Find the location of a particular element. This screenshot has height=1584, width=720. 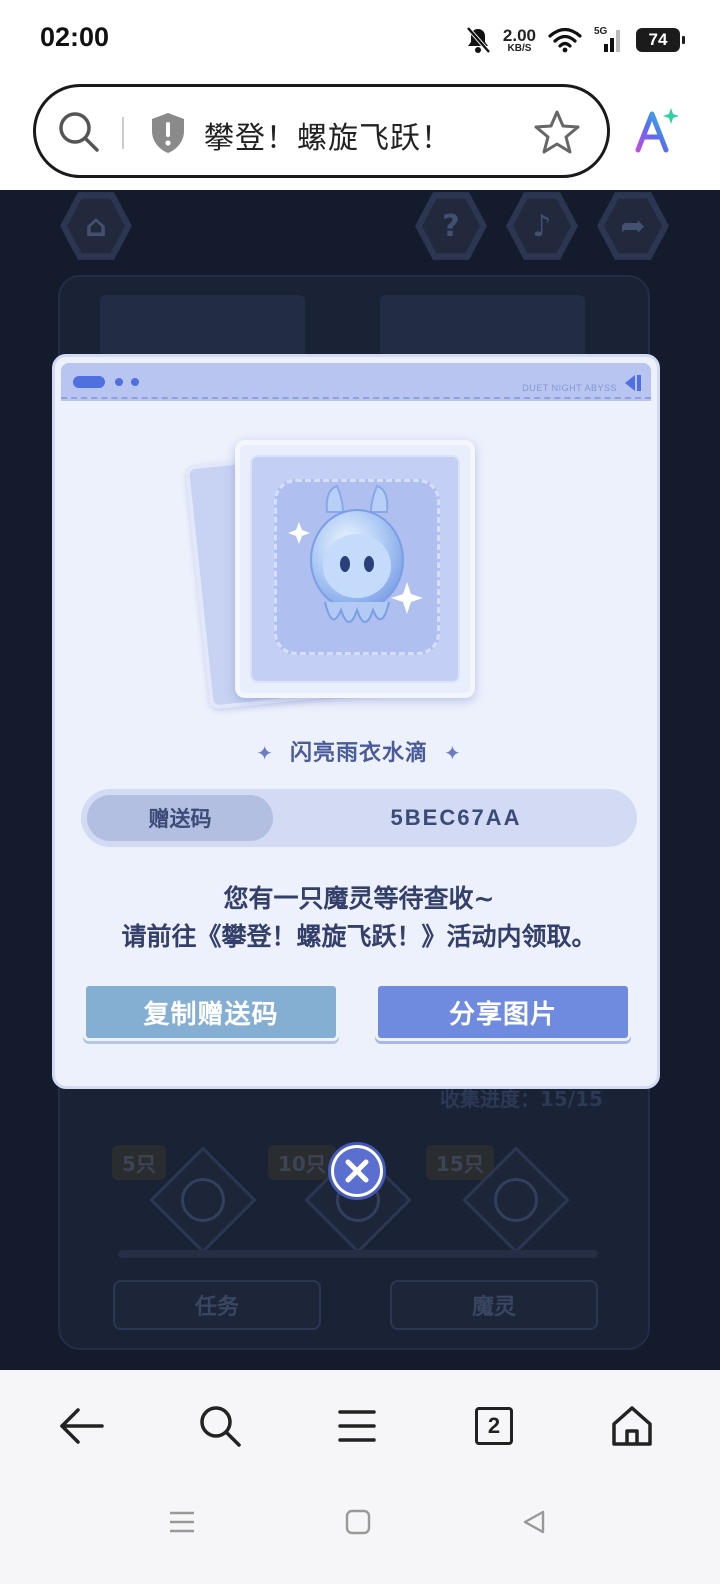

wifi-icon is located at coordinates (565, 40).